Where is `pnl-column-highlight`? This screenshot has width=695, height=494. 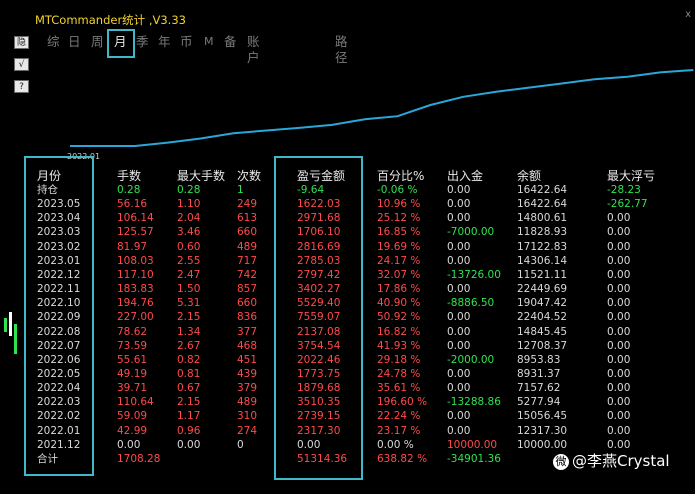 pnl-column-highlight is located at coordinates (318, 318).